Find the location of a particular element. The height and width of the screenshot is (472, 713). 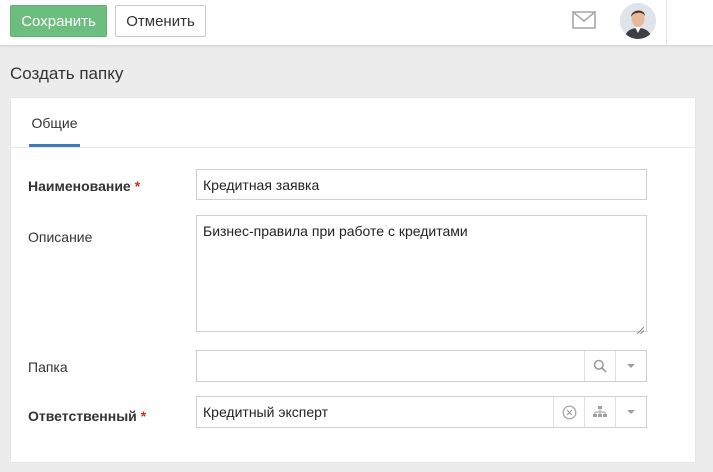

description-value: Бизнес-правила при работе с кредитами is located at coordinates (335, 231).